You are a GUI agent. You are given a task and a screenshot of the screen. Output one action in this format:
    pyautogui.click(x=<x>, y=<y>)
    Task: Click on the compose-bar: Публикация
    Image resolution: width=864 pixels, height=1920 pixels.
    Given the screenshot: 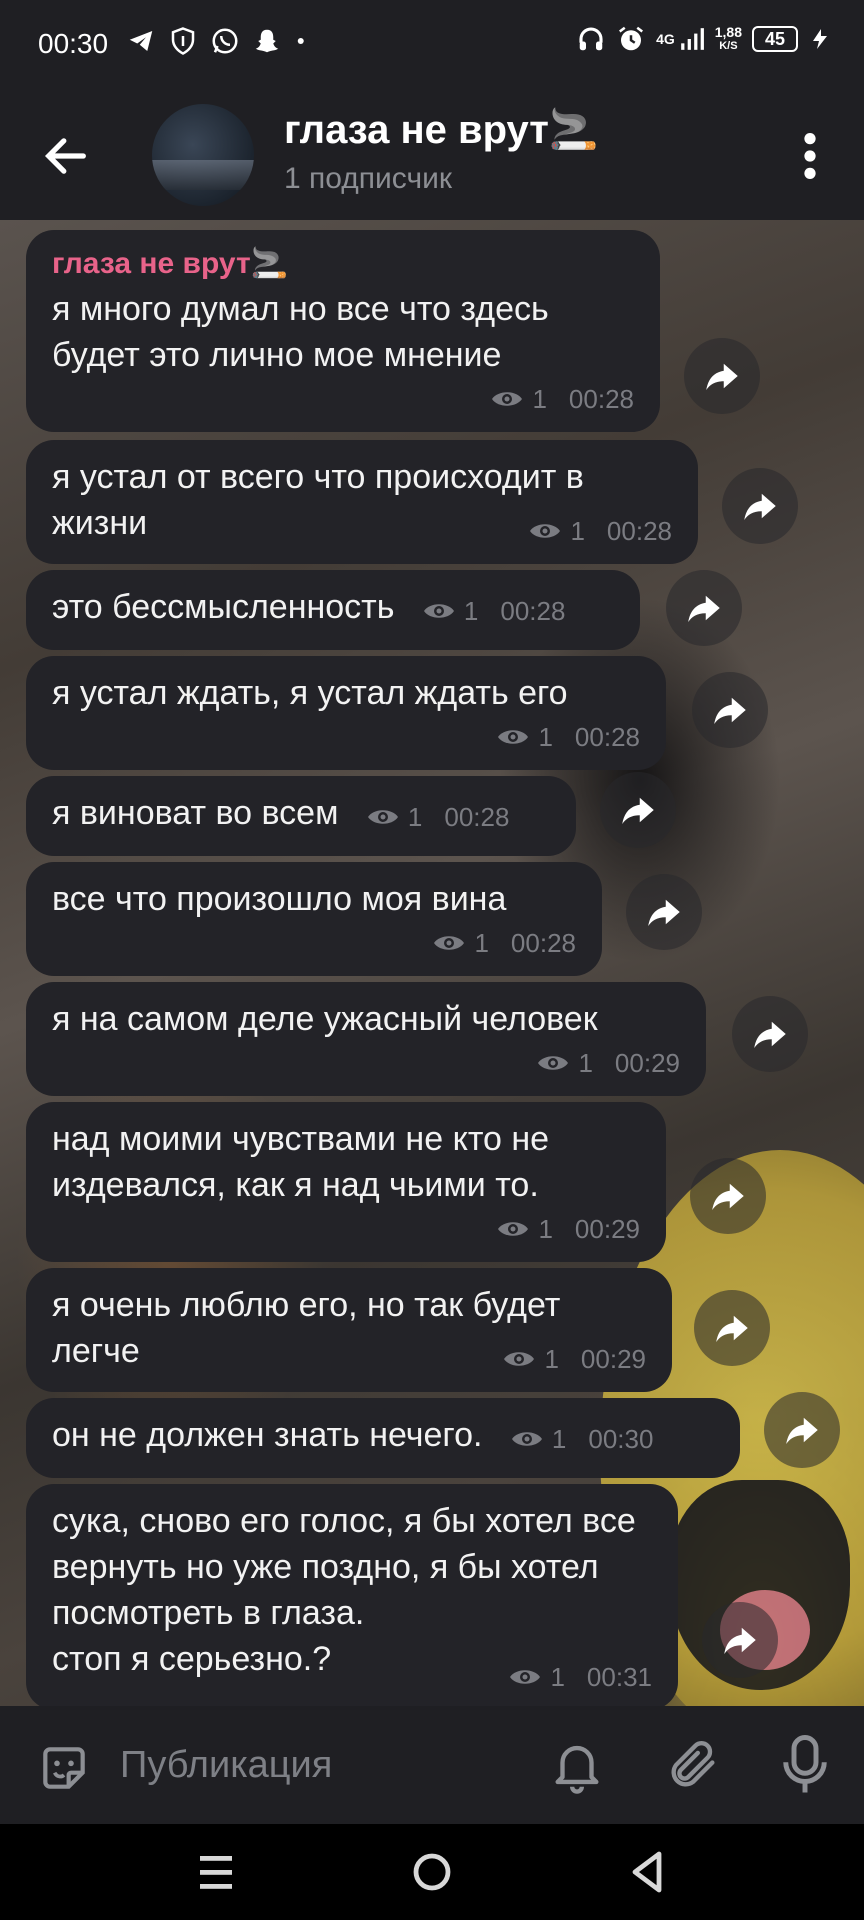 What is the action you would take?
    pyautogui.click(x=432, y=1765)
    